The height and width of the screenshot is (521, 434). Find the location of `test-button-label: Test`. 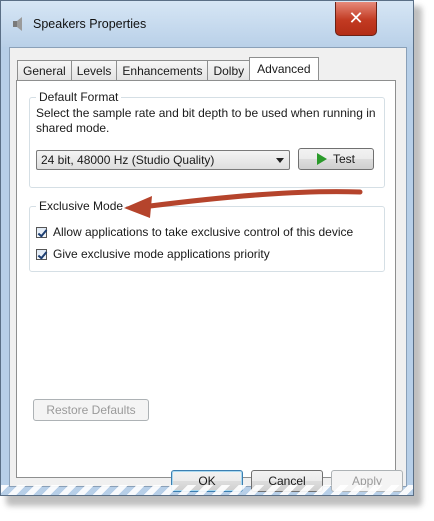

test-button-label: Test is located at coordinates (343, 159).